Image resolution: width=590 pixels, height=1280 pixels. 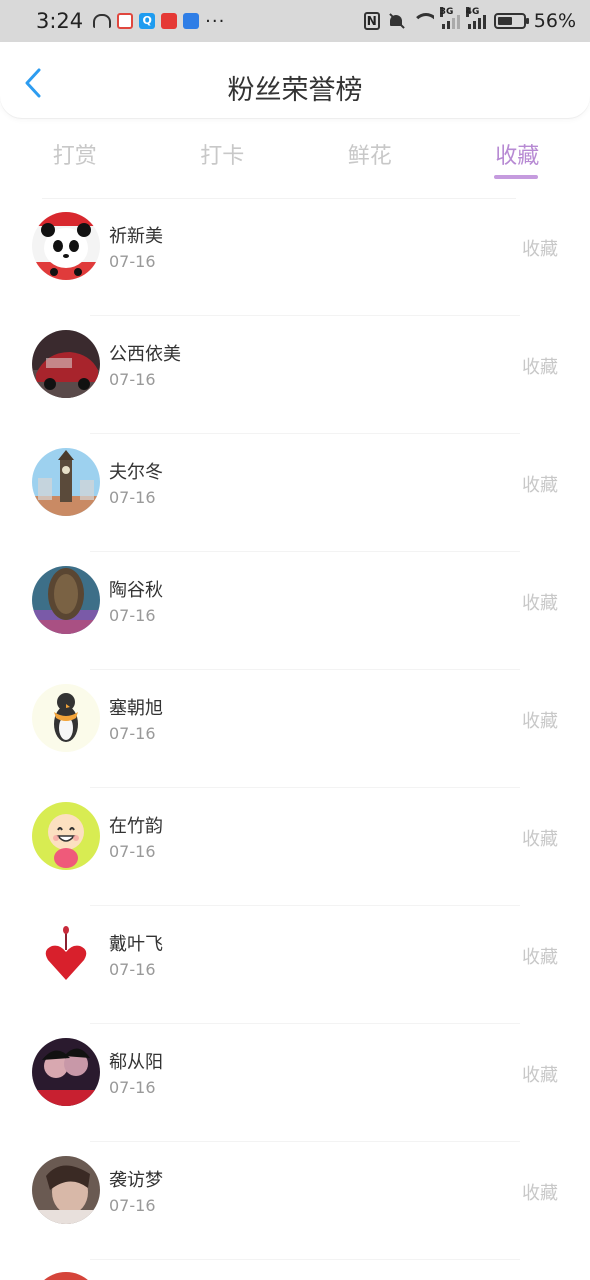 I want to click on tab-label: 收藏, so click(x=517, y=156).